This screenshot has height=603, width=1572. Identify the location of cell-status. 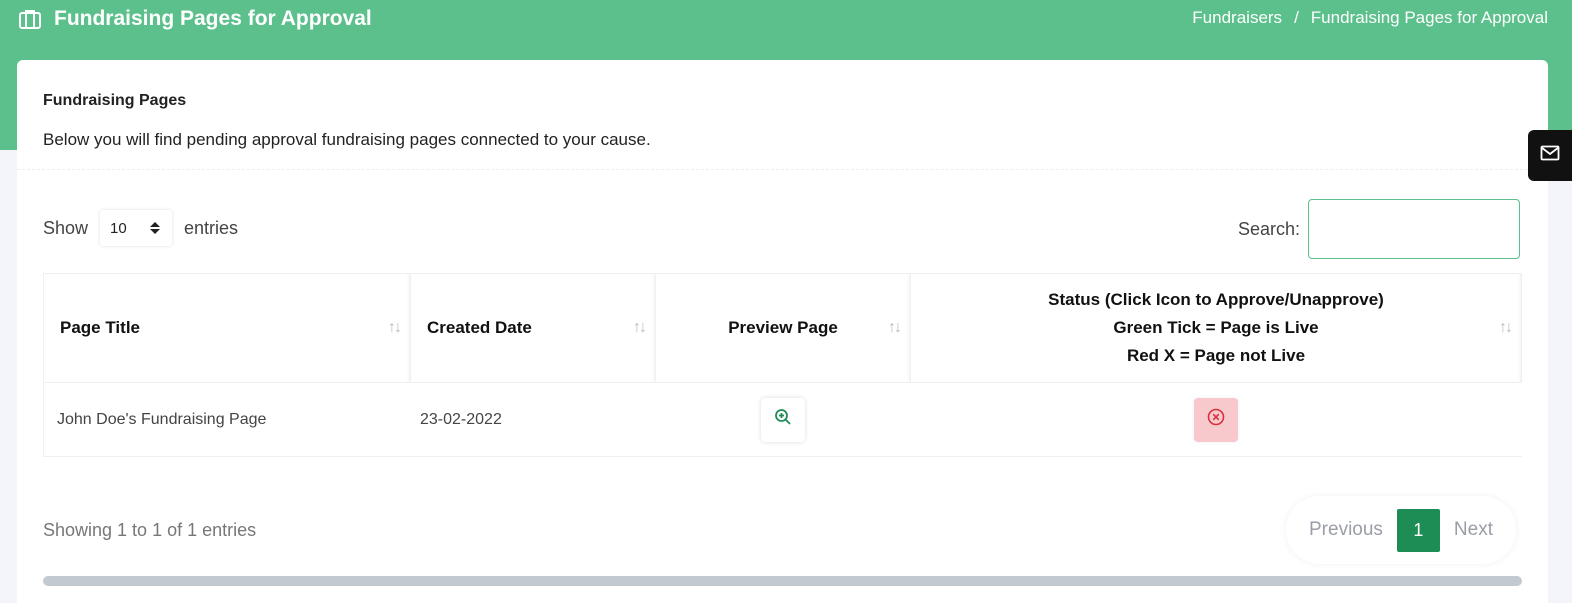
(1216, 420).